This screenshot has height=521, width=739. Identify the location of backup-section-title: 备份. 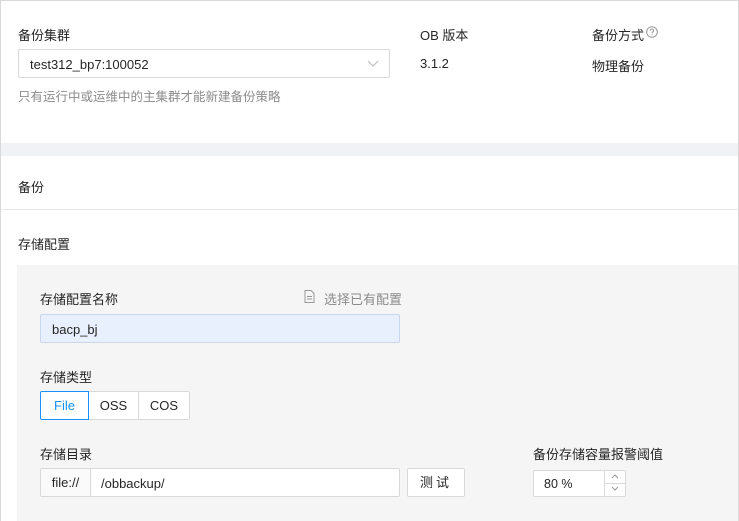
(31, 187).